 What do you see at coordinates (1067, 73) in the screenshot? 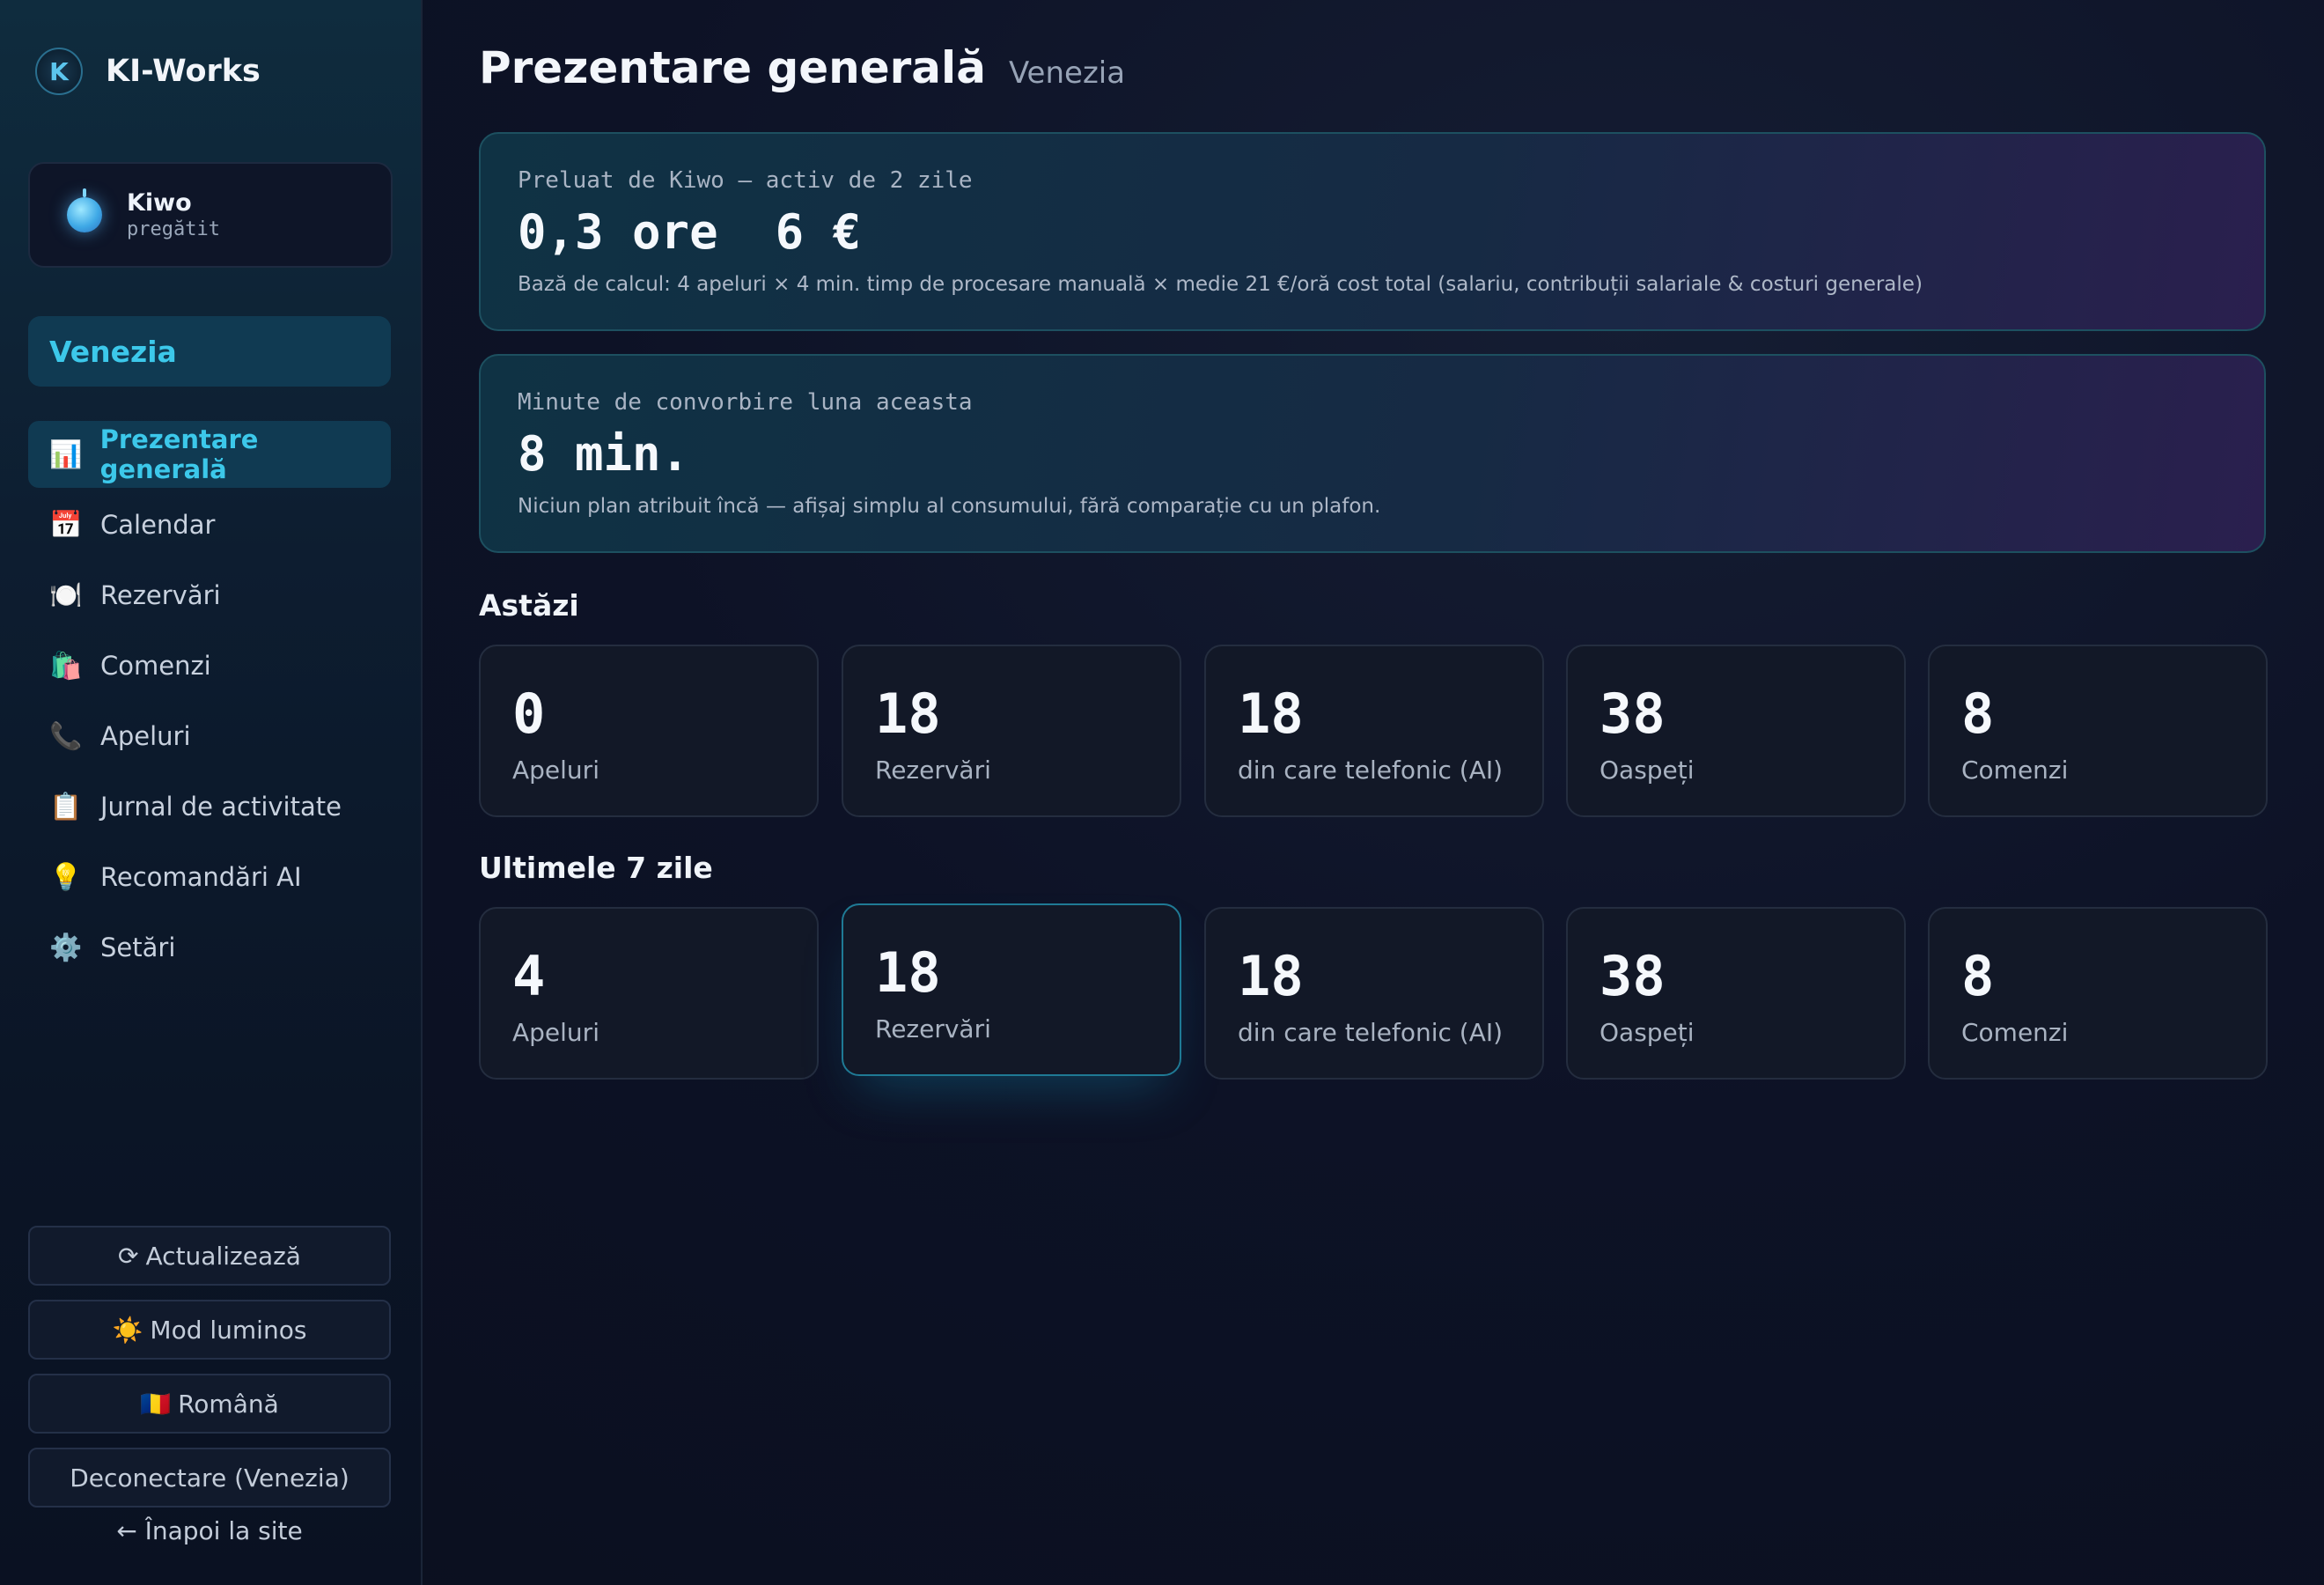
I see `page-subtitle: Venezia` at bounding box center [1067, 73].